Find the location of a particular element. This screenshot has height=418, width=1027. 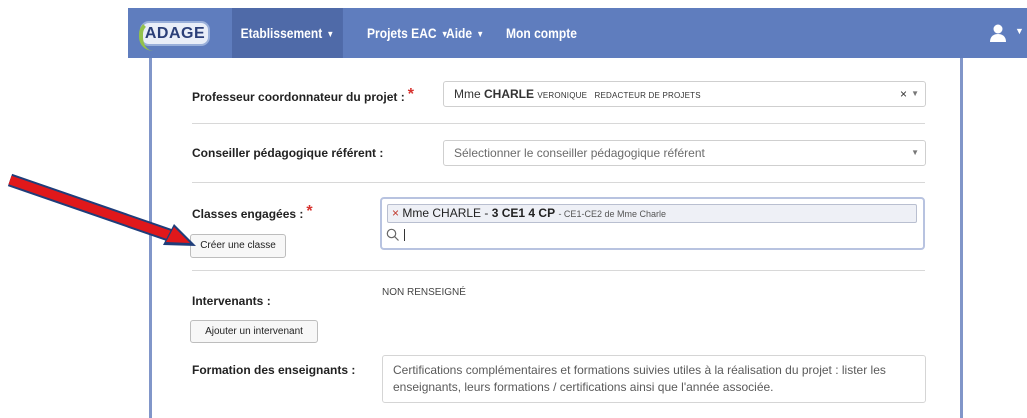

interveners-label: Intervenants : is located at coordinates (231, 301).